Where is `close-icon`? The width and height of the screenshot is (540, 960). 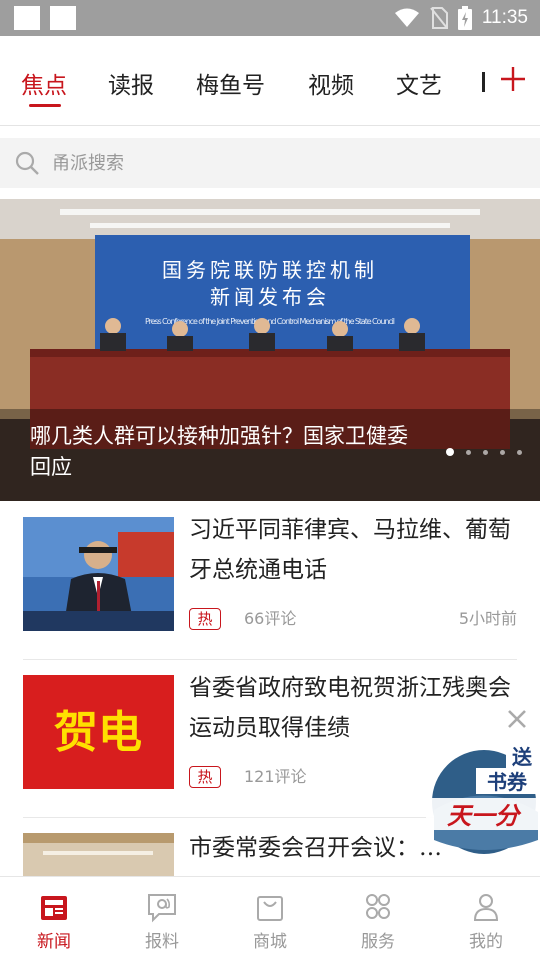 close-icon is located at coordinates (517, 719).